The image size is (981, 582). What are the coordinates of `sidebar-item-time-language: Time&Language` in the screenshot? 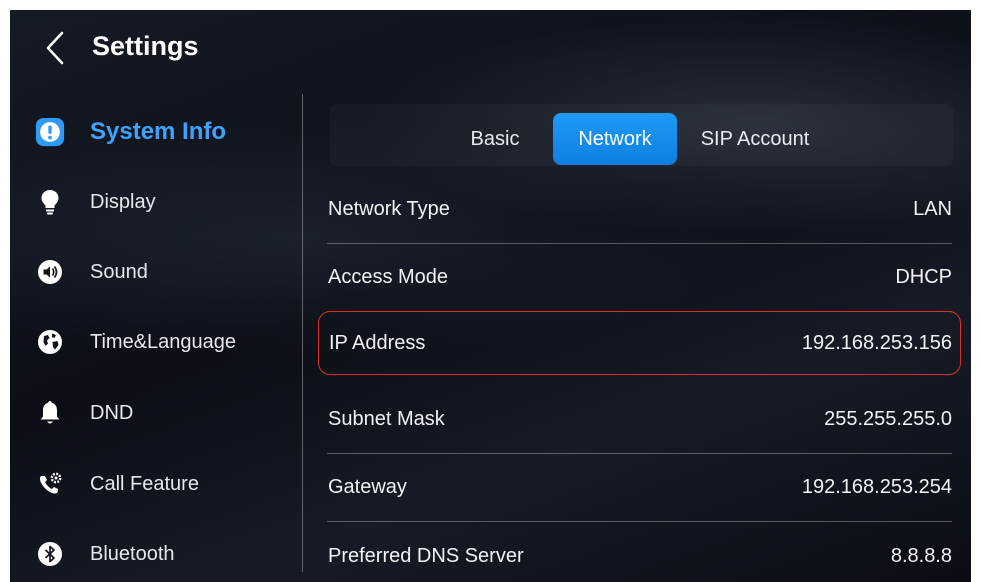 It's located at (165, 342).